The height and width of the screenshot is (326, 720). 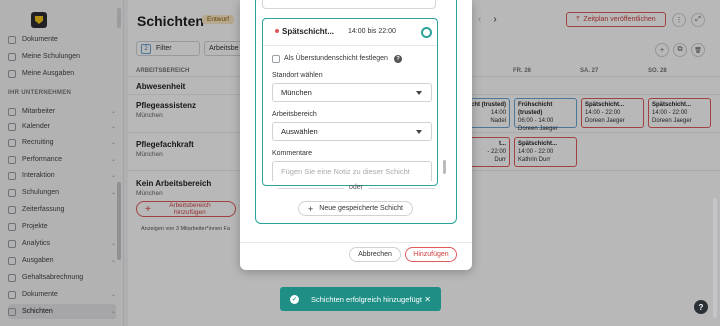 I want to click on comment-label: Kommentare, so click(x=292, y=153).